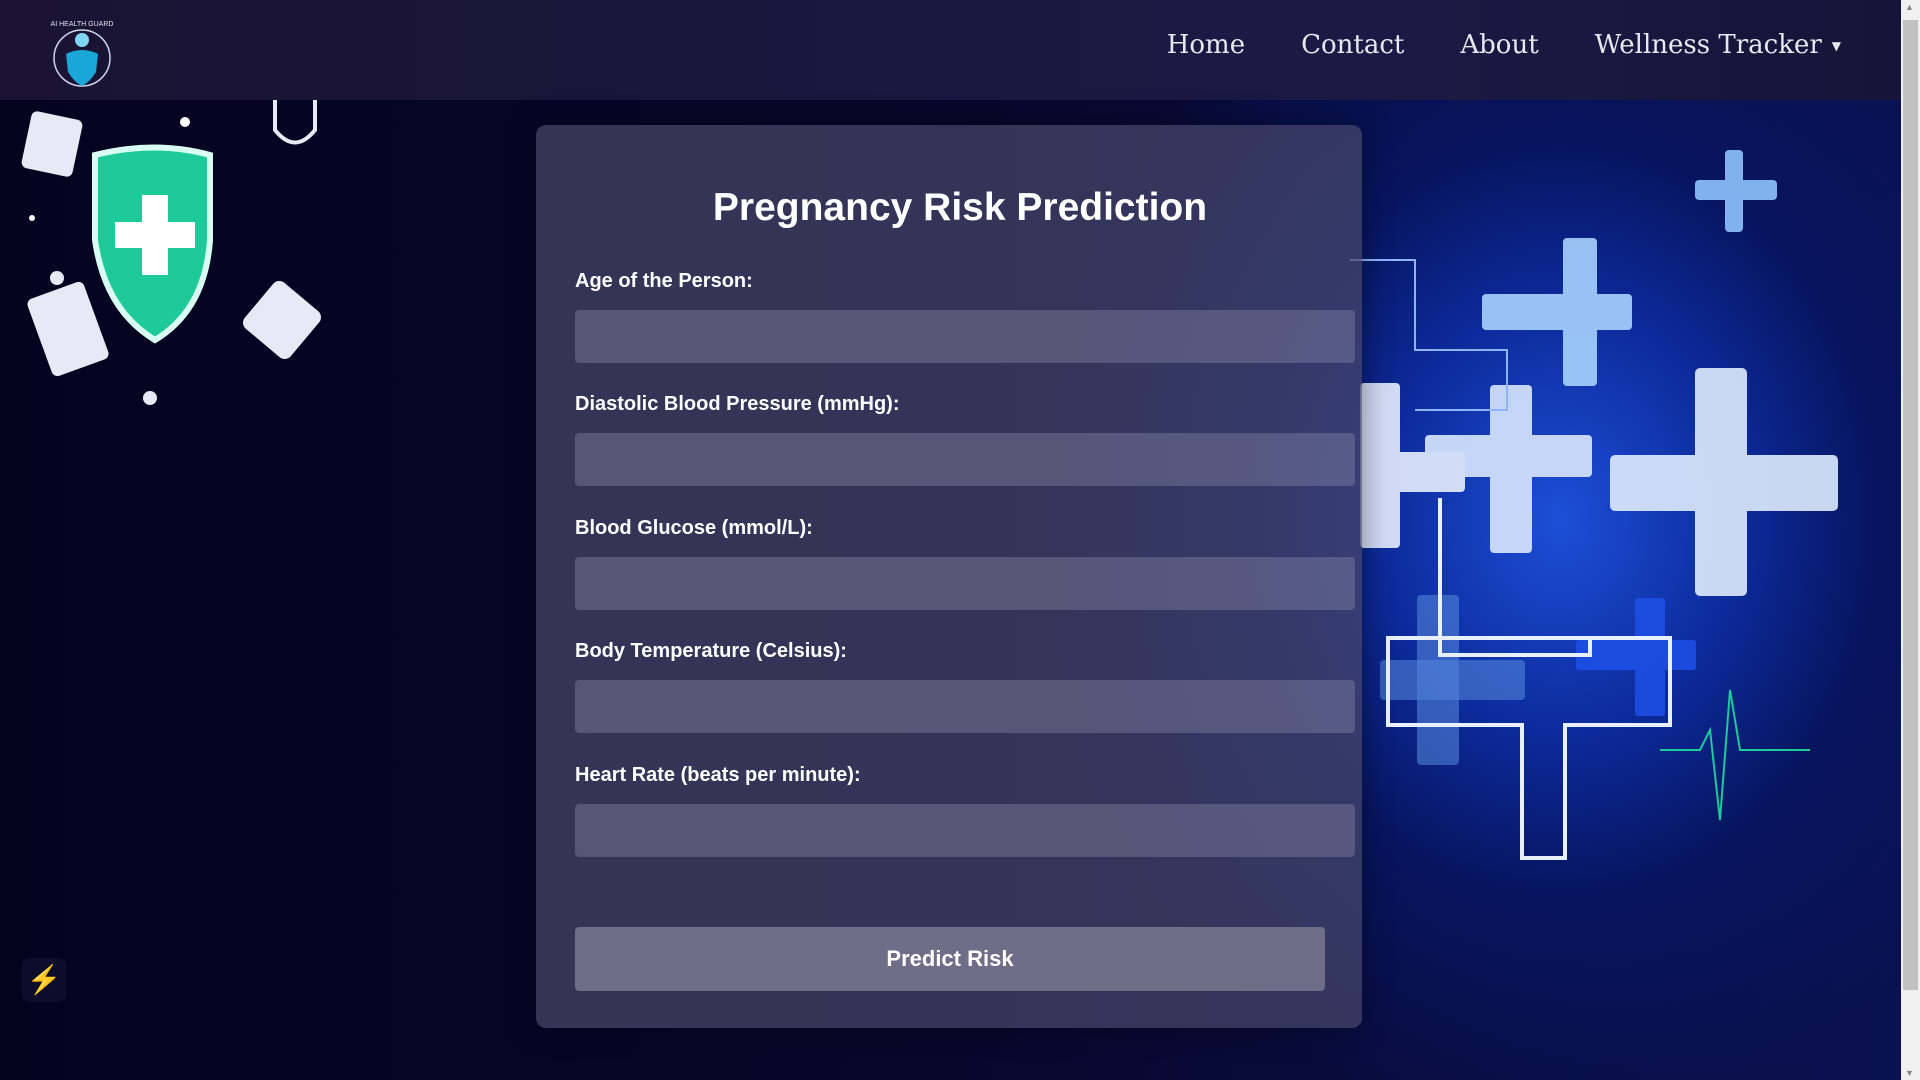 This screenshot has width=1920, height=1080. What do you see at coordinates (1352, 45) in the screenshot?
I see `nav-contact-link: Contact` at bounding box center [1352, 45].